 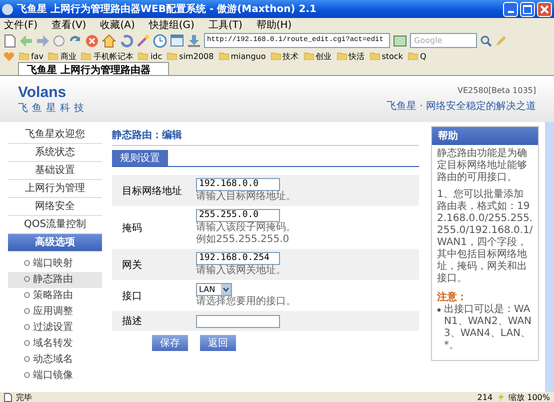 I want to click on field-hint: 请输入目标网络地址。, so click(x=246, y=197).